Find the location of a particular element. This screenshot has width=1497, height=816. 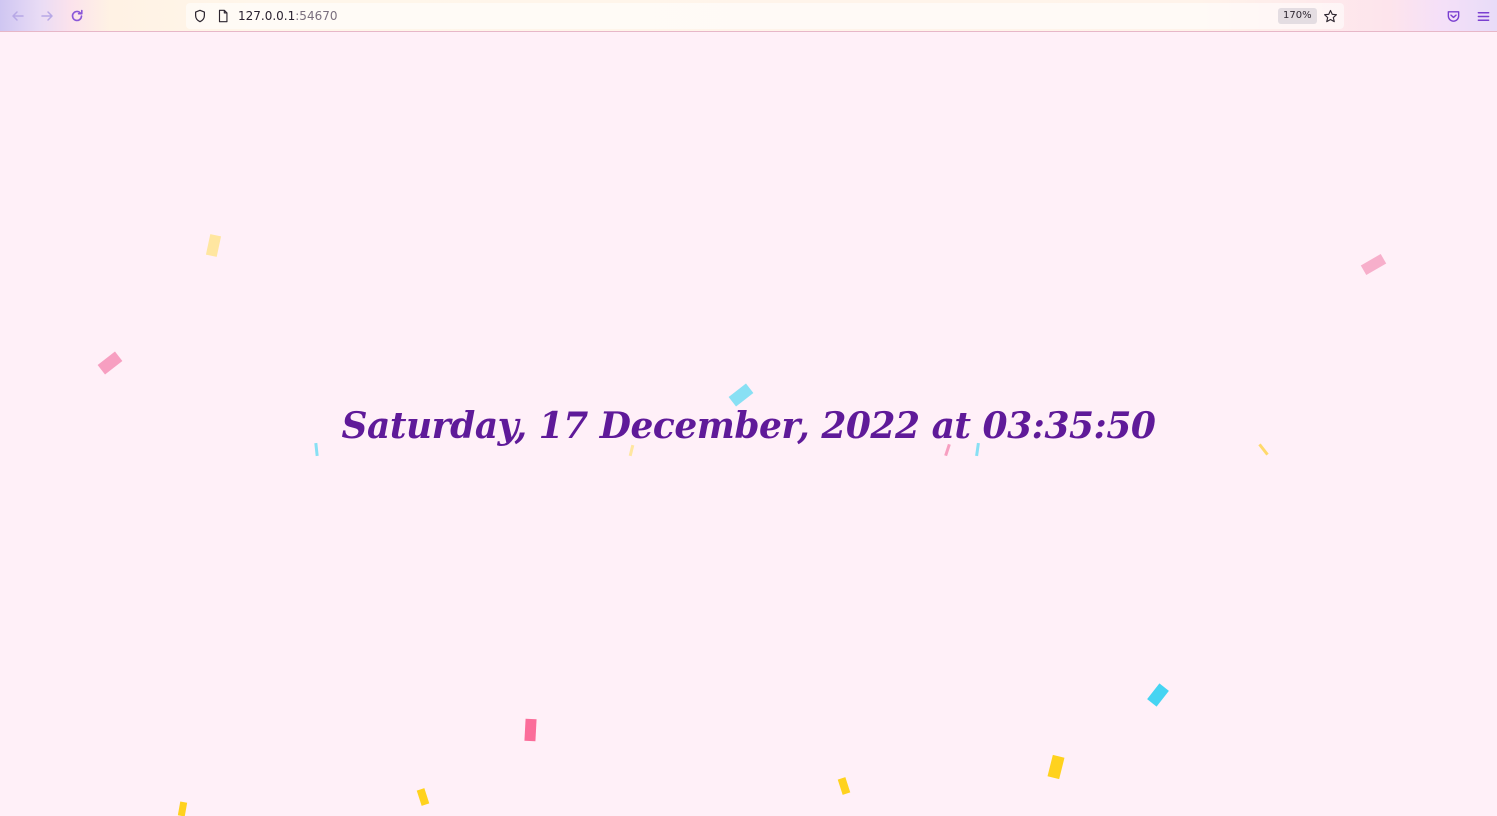

datetime-display: Saturday, 17 December, 2022 at 03:35:50 is located at coordinates (748, 426).